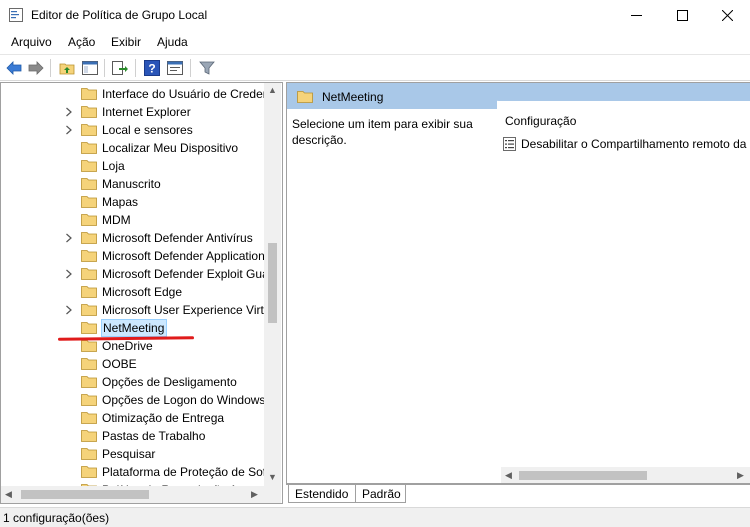  I want to click on tree-item: NetMeeting, so click(133, 328).